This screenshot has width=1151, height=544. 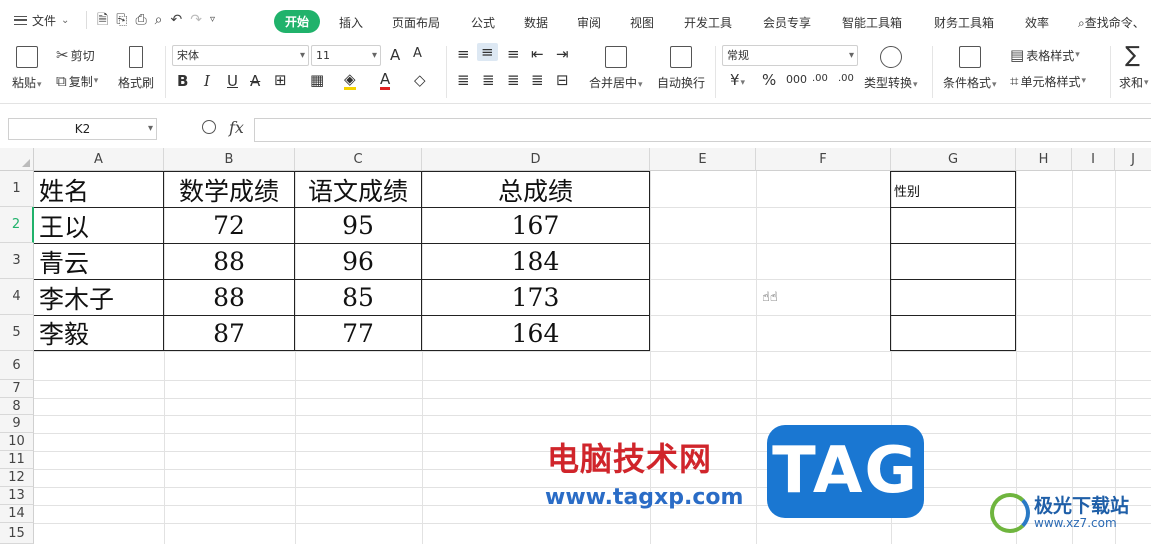 What do you see at coordinates (1045, 55) in the screenshot?
I see `table-style-button: ▤ 表格样式 ▾` at bounding box center [1045, 55].